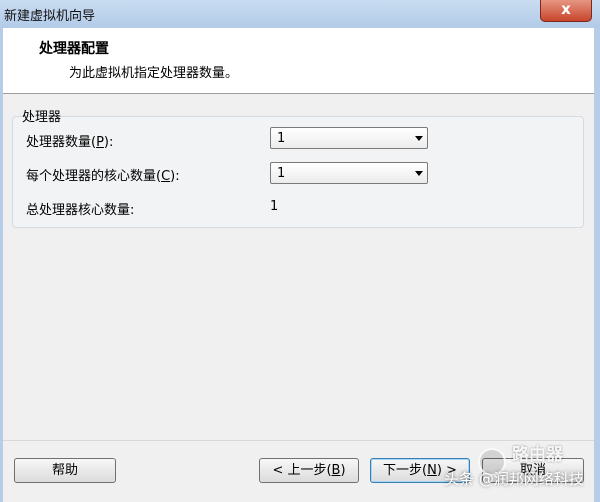 The image size is (600, 502). I want to click on page-title: 处理器配置, so click(74, 49).